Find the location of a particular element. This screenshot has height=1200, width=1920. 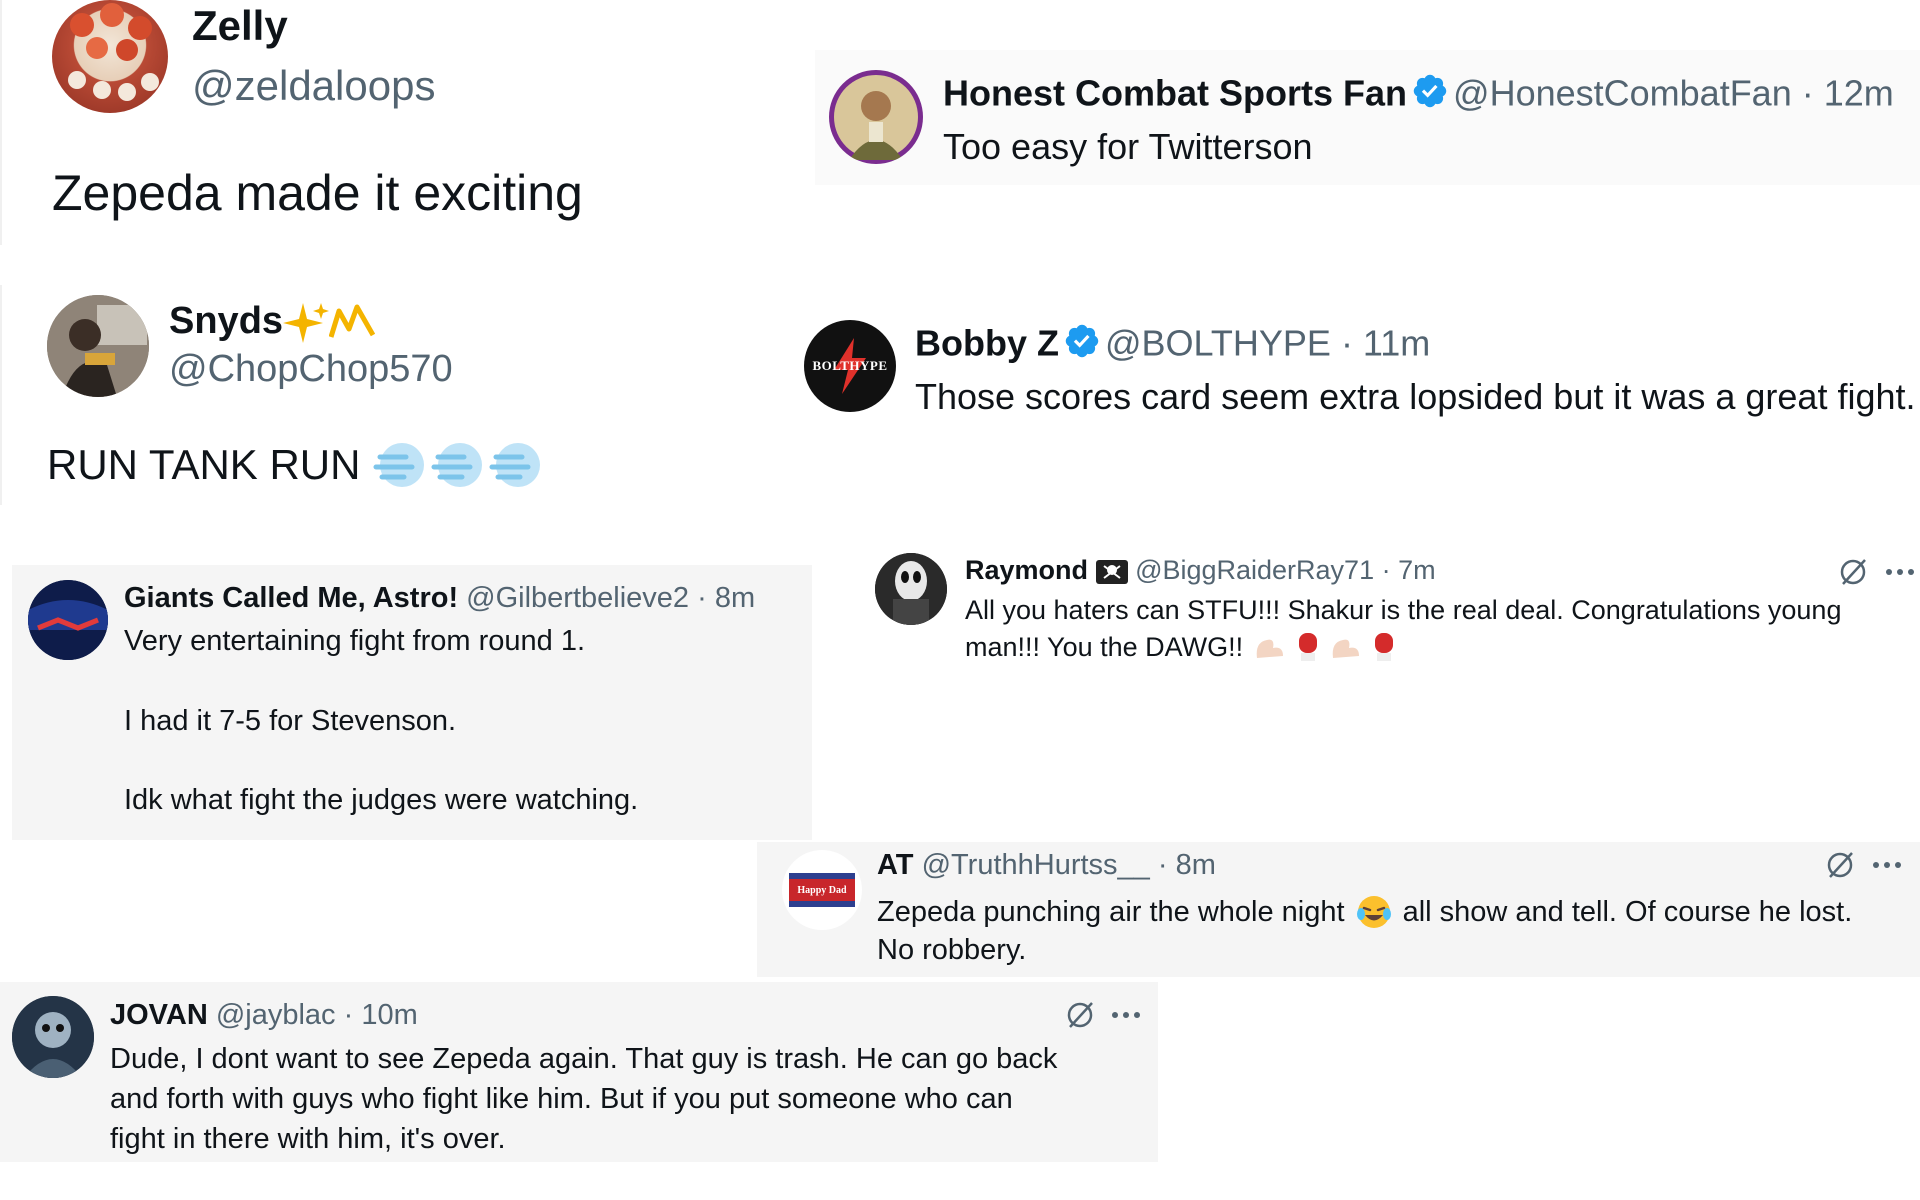

tweet-header: JOVAN @jayblac · 10m is located at coordinates (264, 1015).